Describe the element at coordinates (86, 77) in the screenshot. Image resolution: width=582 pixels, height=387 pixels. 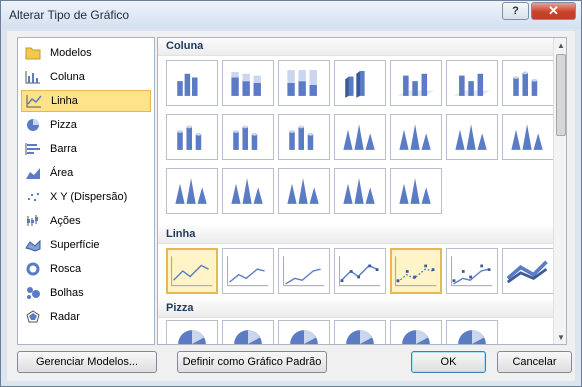
I see `category-item-coluna: Coluna` at that location.